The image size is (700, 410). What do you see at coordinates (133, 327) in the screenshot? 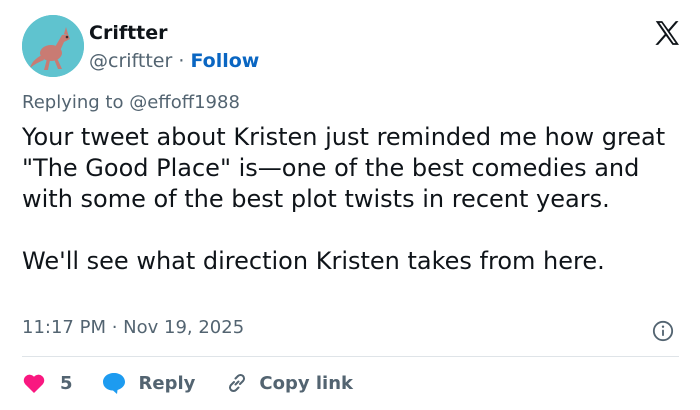
I see `tweet-timestamp: 11:17 PM · Nov 19, 2025` at bounding box center [133, 327].